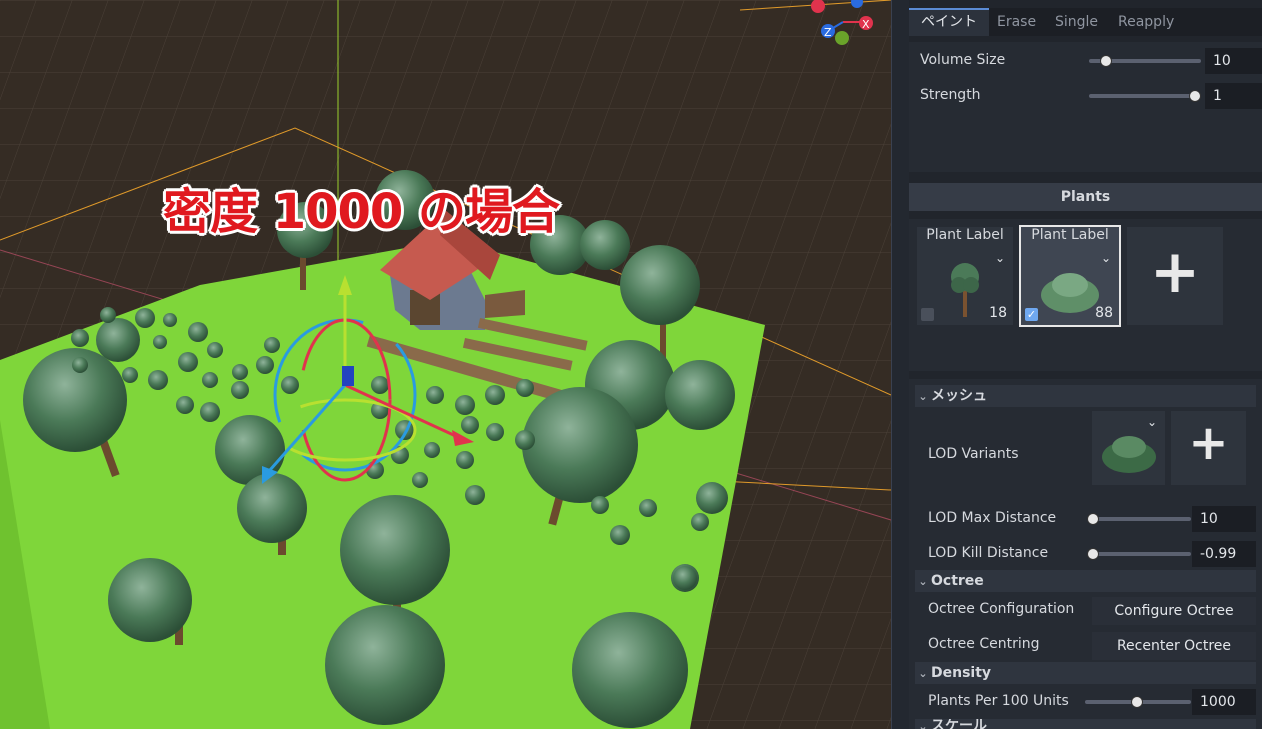 This screenshot has width=1262, height=729. What do you see at coordinates (1174, 646) in the screenshot?
I see `recenter-octree-button: Recenter Octree` at bounding box center [1174, 646].